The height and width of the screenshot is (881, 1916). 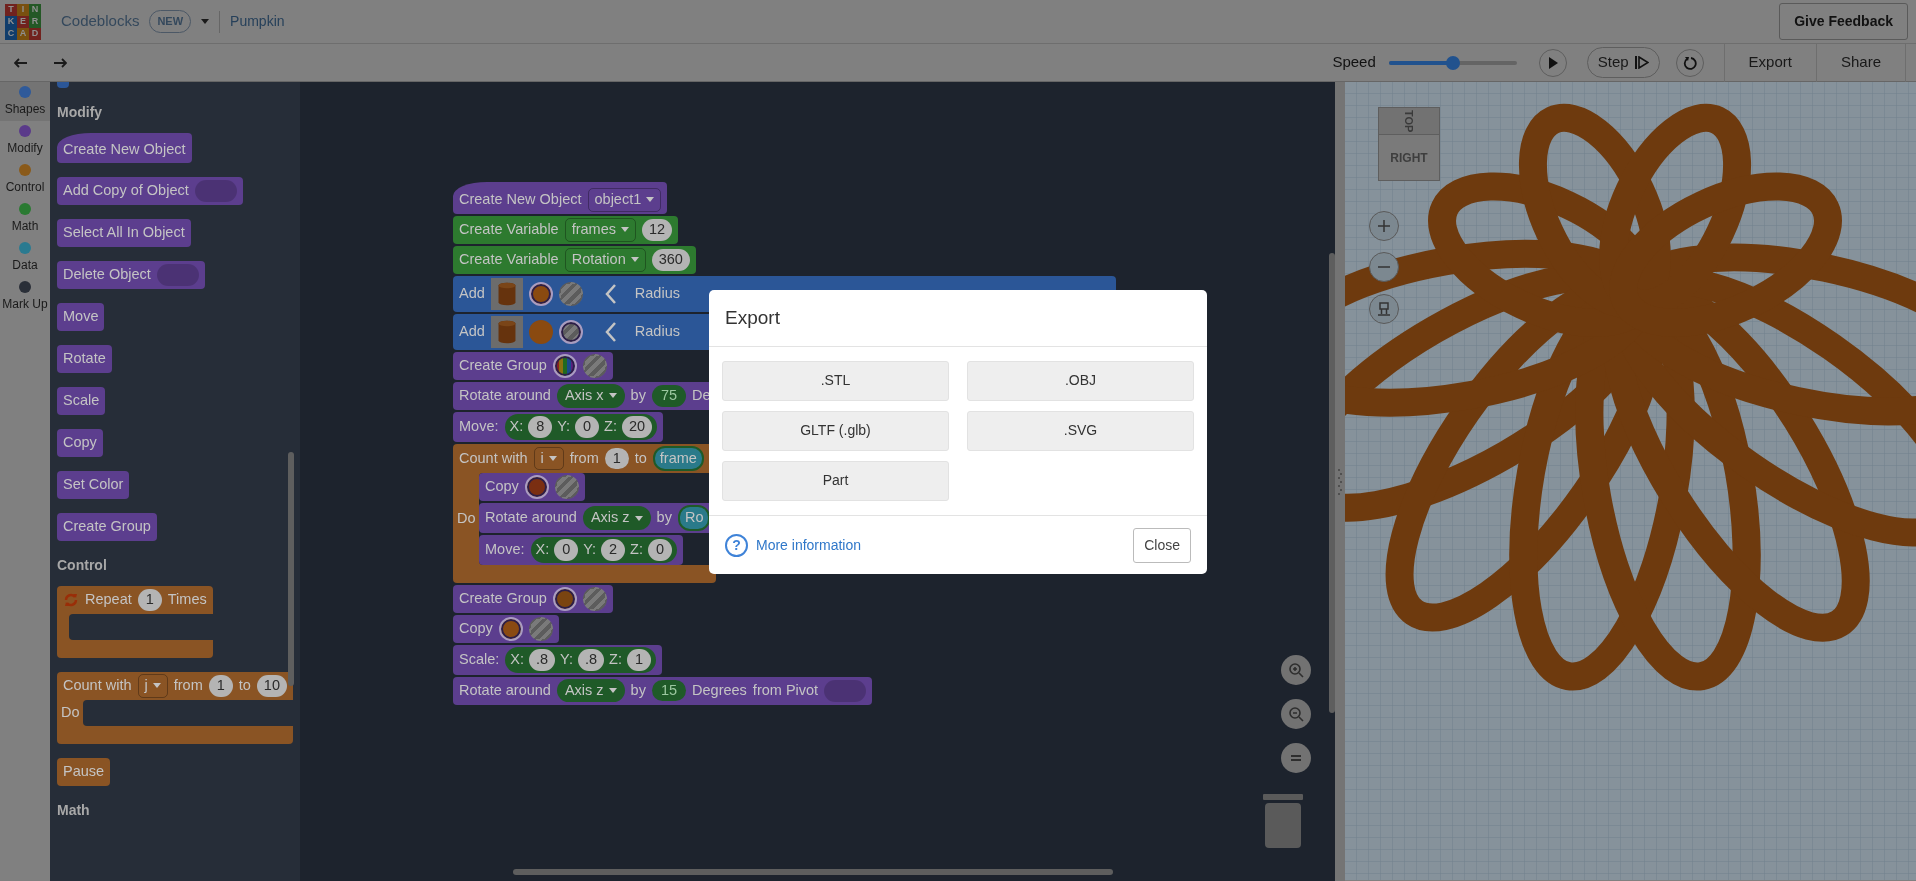 What do you see at coordinates (1296, 714) in the screenshot?
I see `zoom-out-button` at bounding box center [1296, 714].